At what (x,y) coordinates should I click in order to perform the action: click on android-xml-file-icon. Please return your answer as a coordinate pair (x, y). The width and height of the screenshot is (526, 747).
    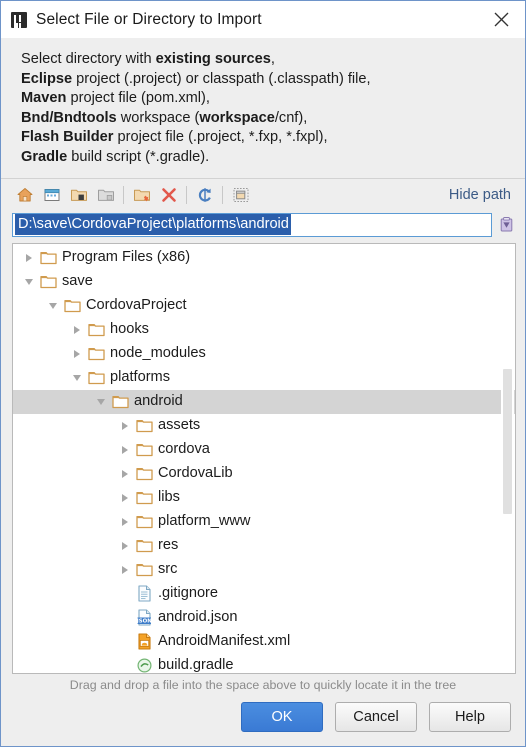
    Looking at the image, I should click on (144, 642).